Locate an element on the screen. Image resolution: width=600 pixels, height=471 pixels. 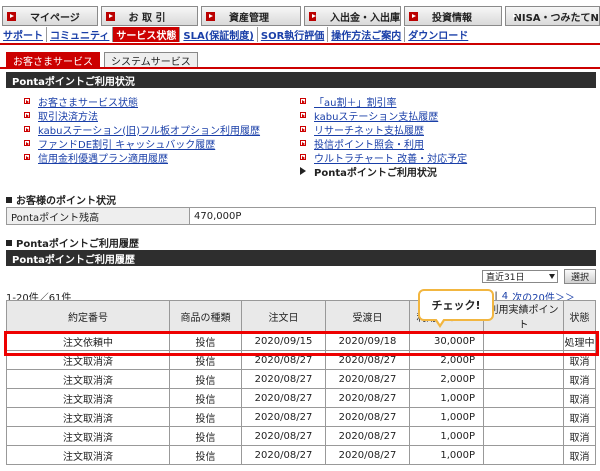
subnav-sla: SLA(保証制度) is located at coordinates (219, 34).